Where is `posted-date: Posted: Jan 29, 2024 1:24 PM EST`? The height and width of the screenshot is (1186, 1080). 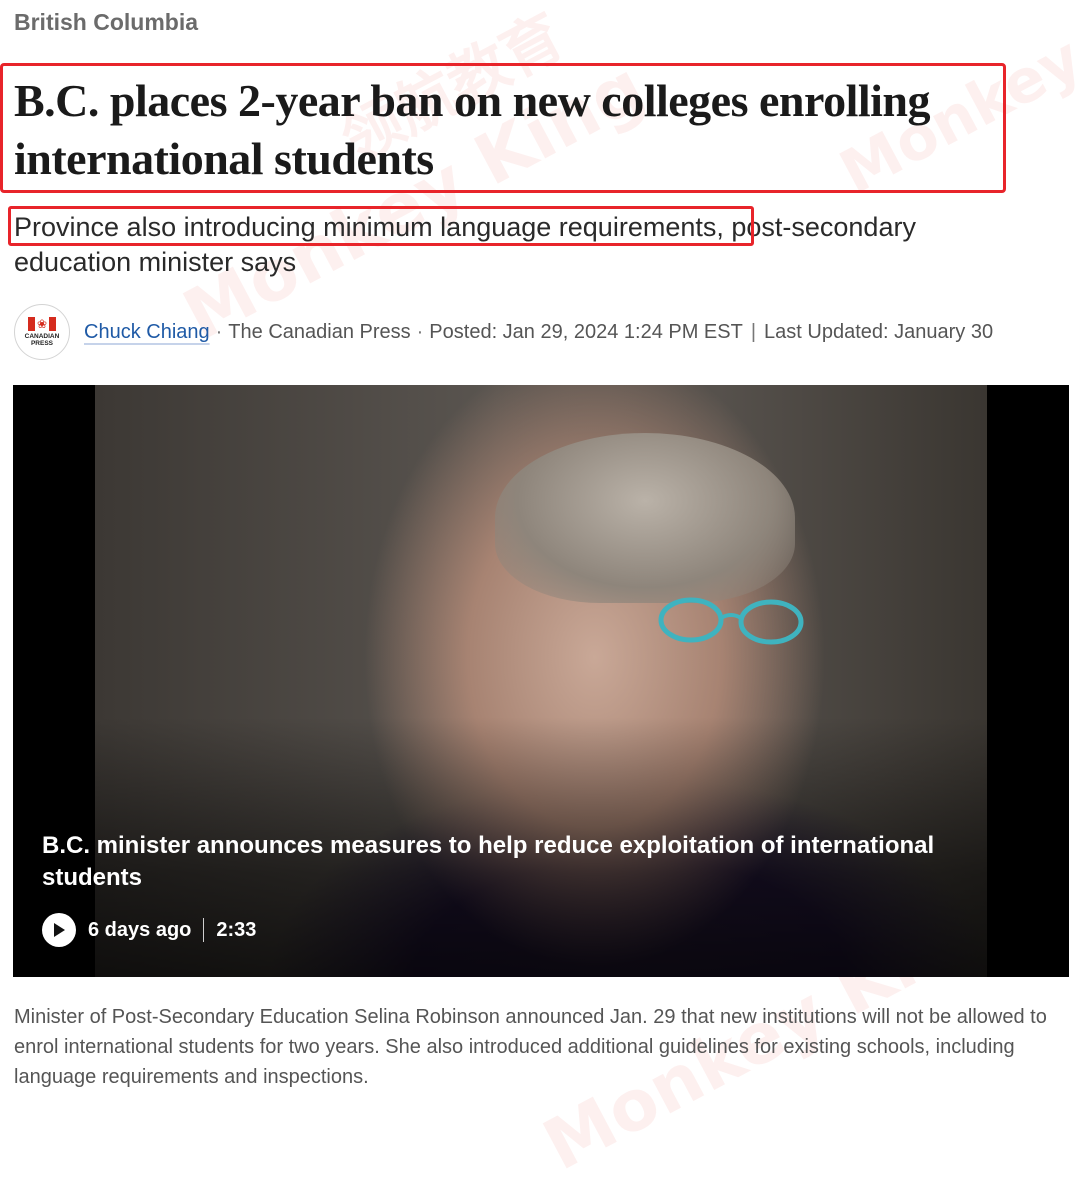 posted-date: Posted: Jan 29, 2024 1:24 PM EST is located at coordinates (586, 331).